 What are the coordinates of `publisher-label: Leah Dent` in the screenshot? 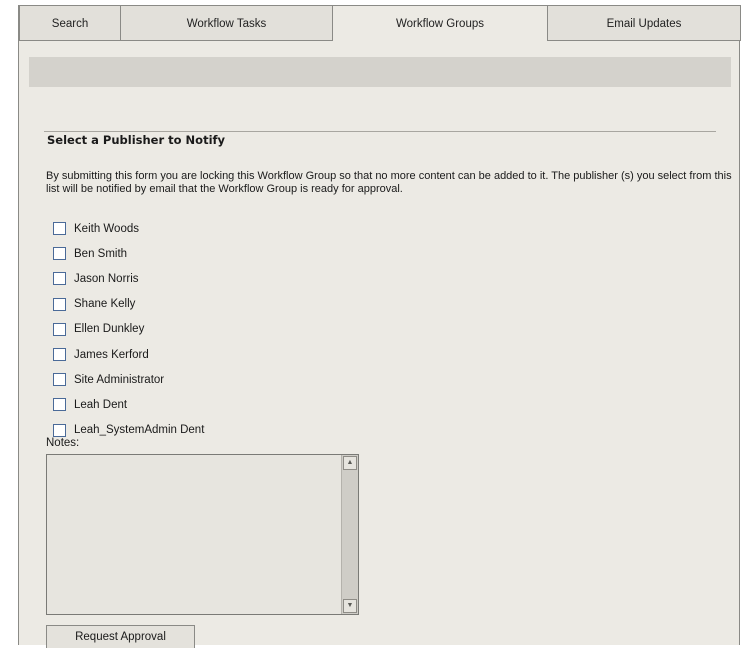 It's located at (101, 404).